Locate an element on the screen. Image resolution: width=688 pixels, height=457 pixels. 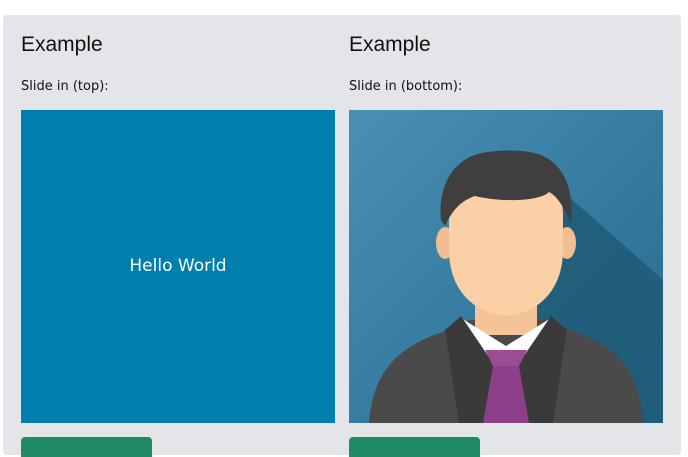
hello-world-text: Hello World is located at coordinates (178, 266).